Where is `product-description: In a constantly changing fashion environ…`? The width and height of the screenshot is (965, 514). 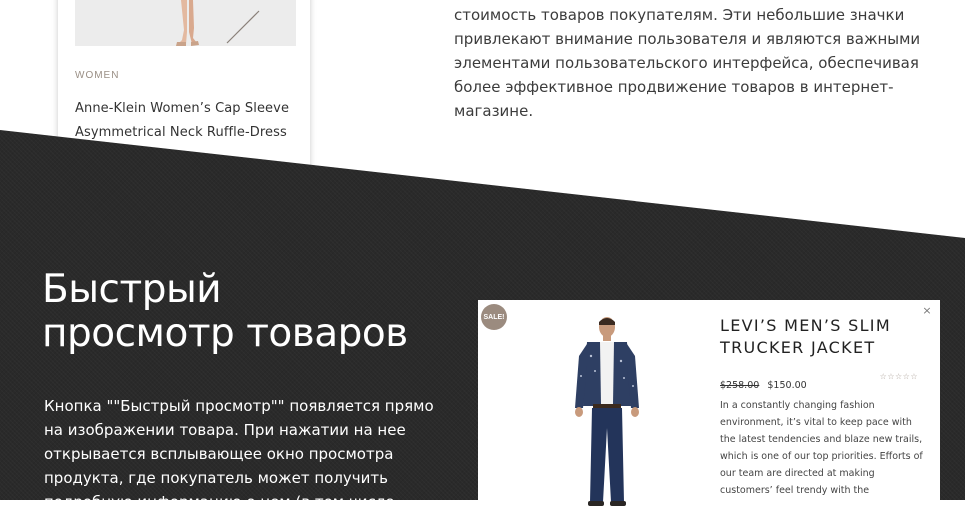 product-description: In a constantly changing fashion environ… is located at coordinates (821, 448).